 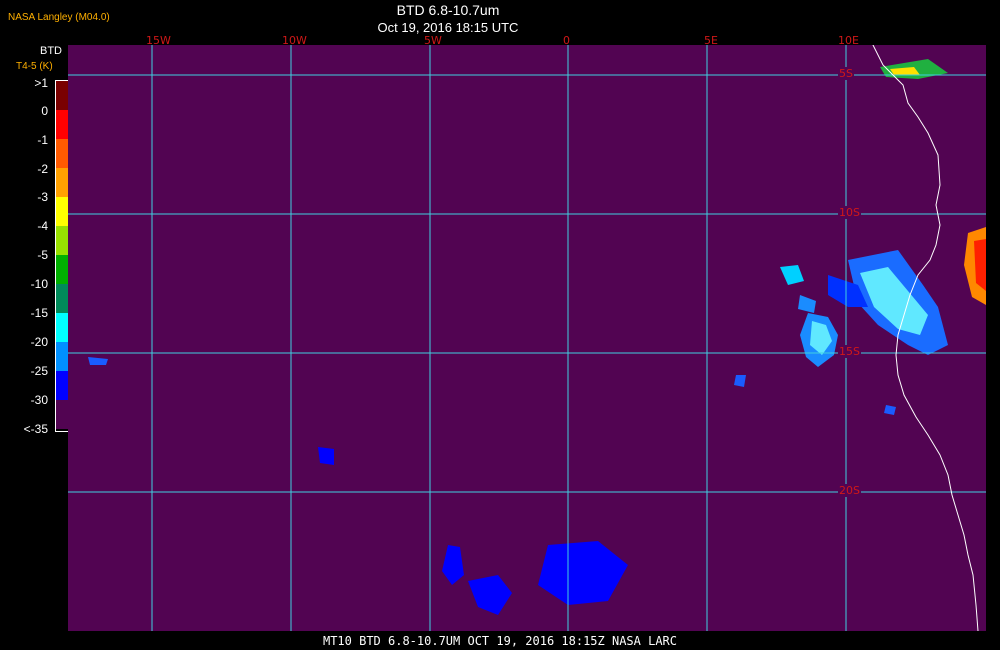 I want to click on legend-subtitle: T4-5 (K), so click(x=34, y=66).